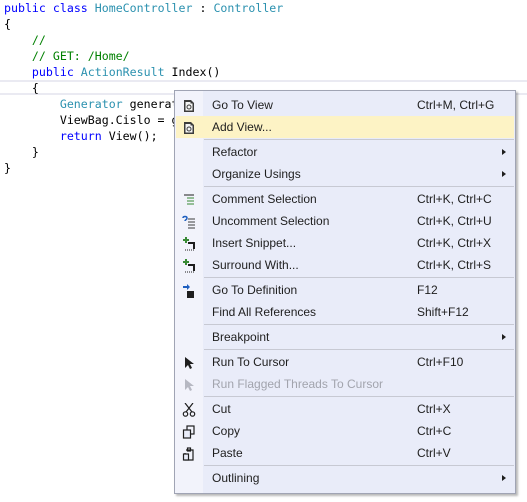 The image size is (527, 502). Describe the element at coordinates (264, 312) in the screenshot. I see `menu-item-label: Find All References` at that location.